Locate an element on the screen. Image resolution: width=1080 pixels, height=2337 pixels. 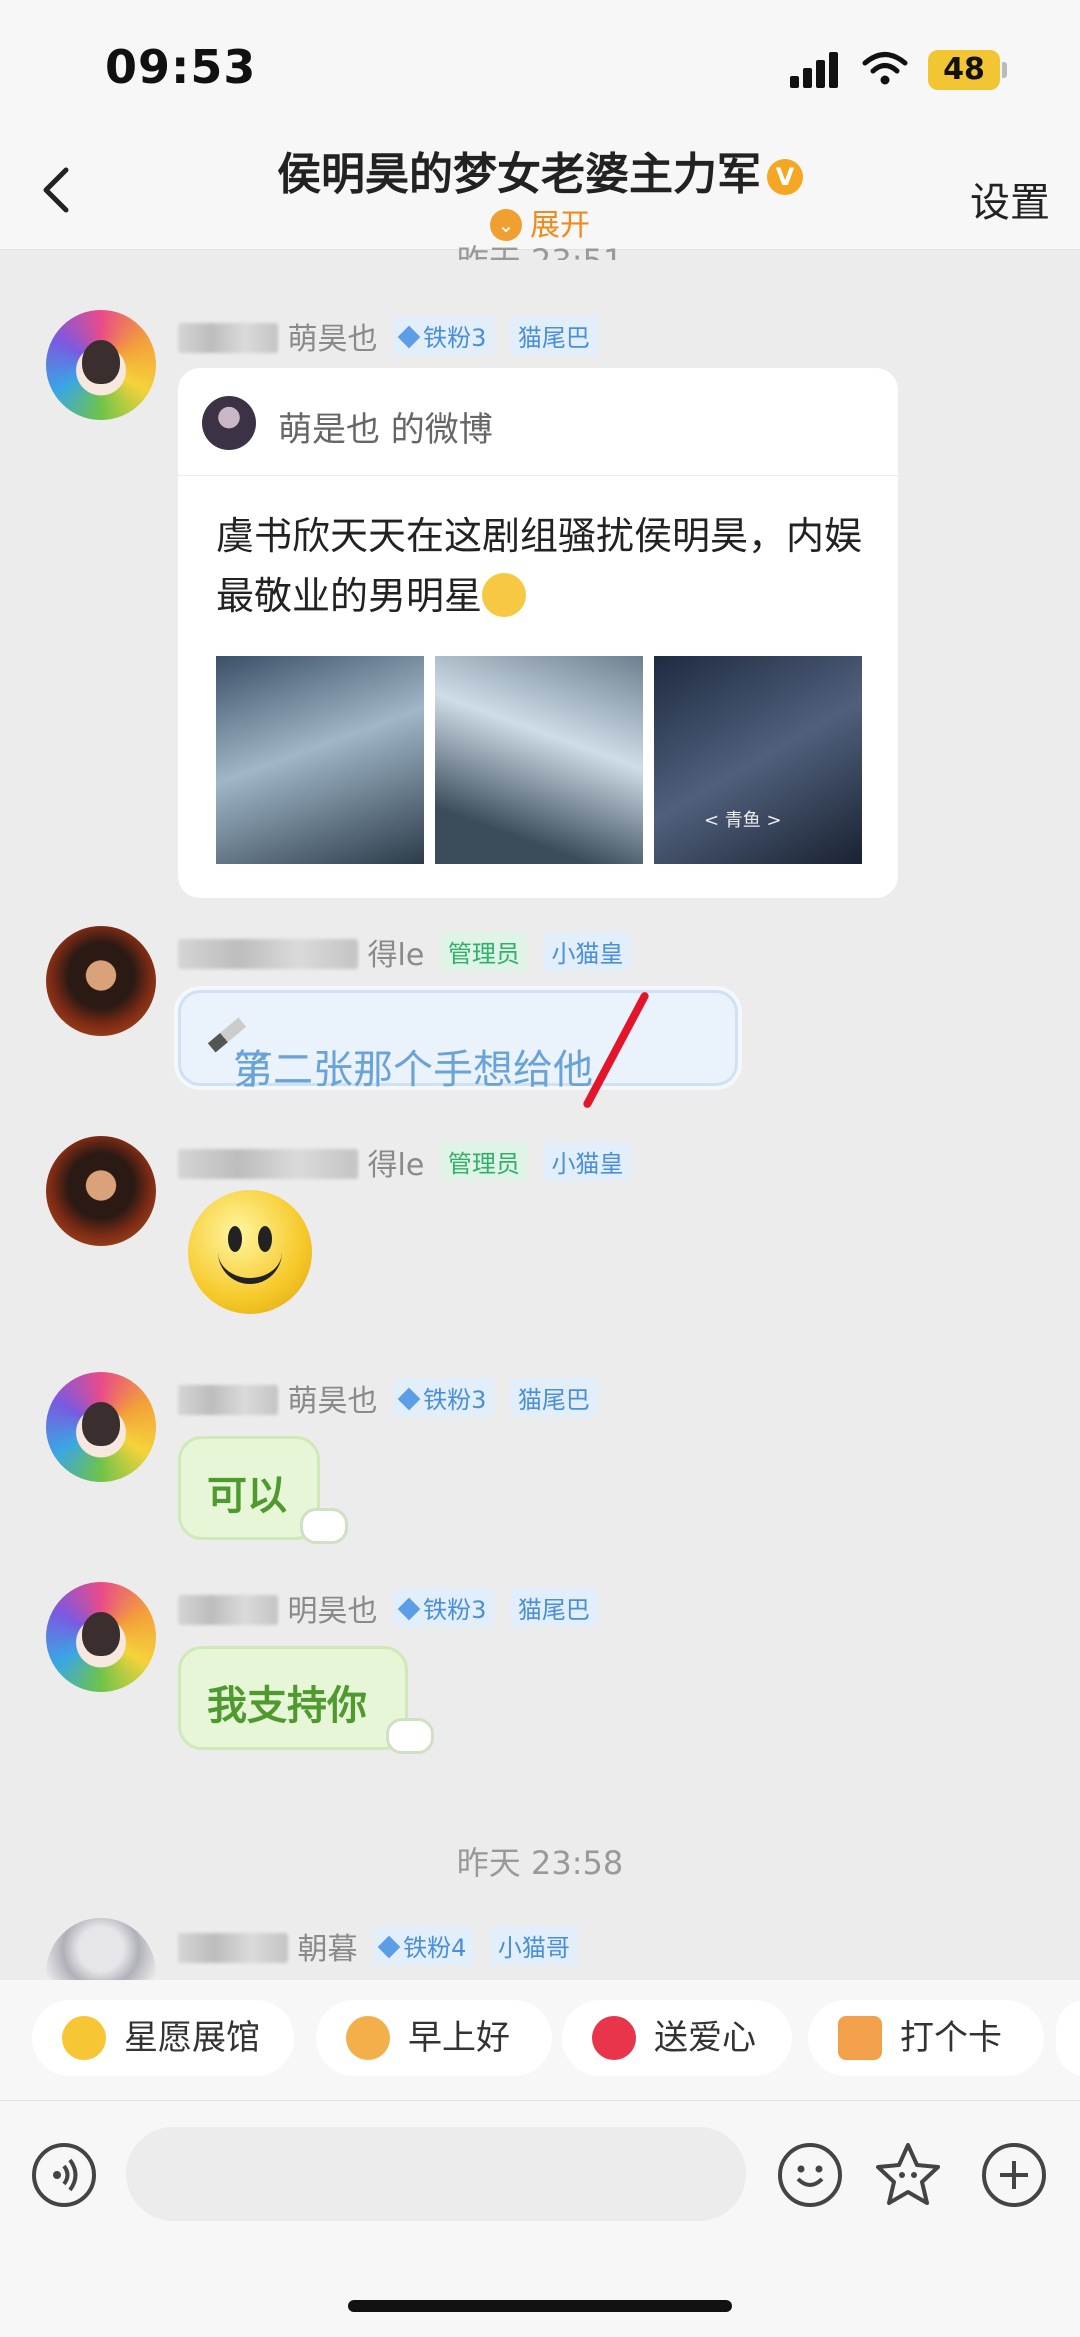
message-input is located at coordinates (436, 2174).